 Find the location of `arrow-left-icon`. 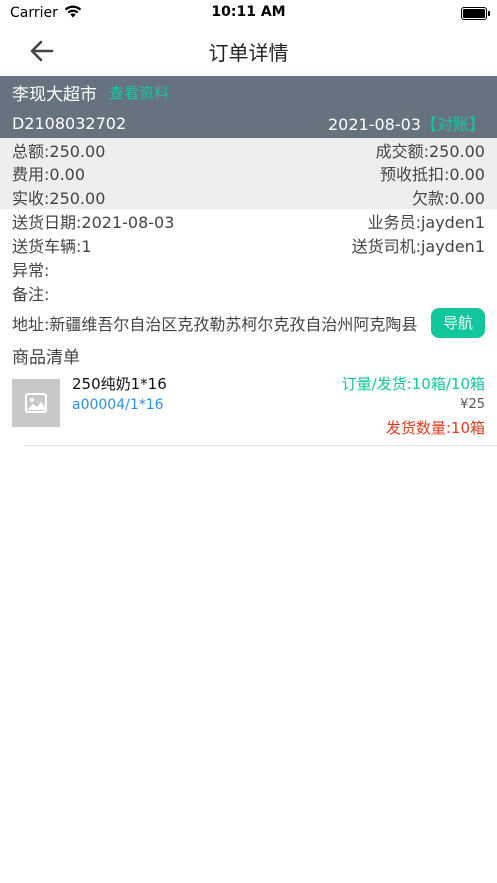

arrow-left-icon is located at coordinates (42, 51).